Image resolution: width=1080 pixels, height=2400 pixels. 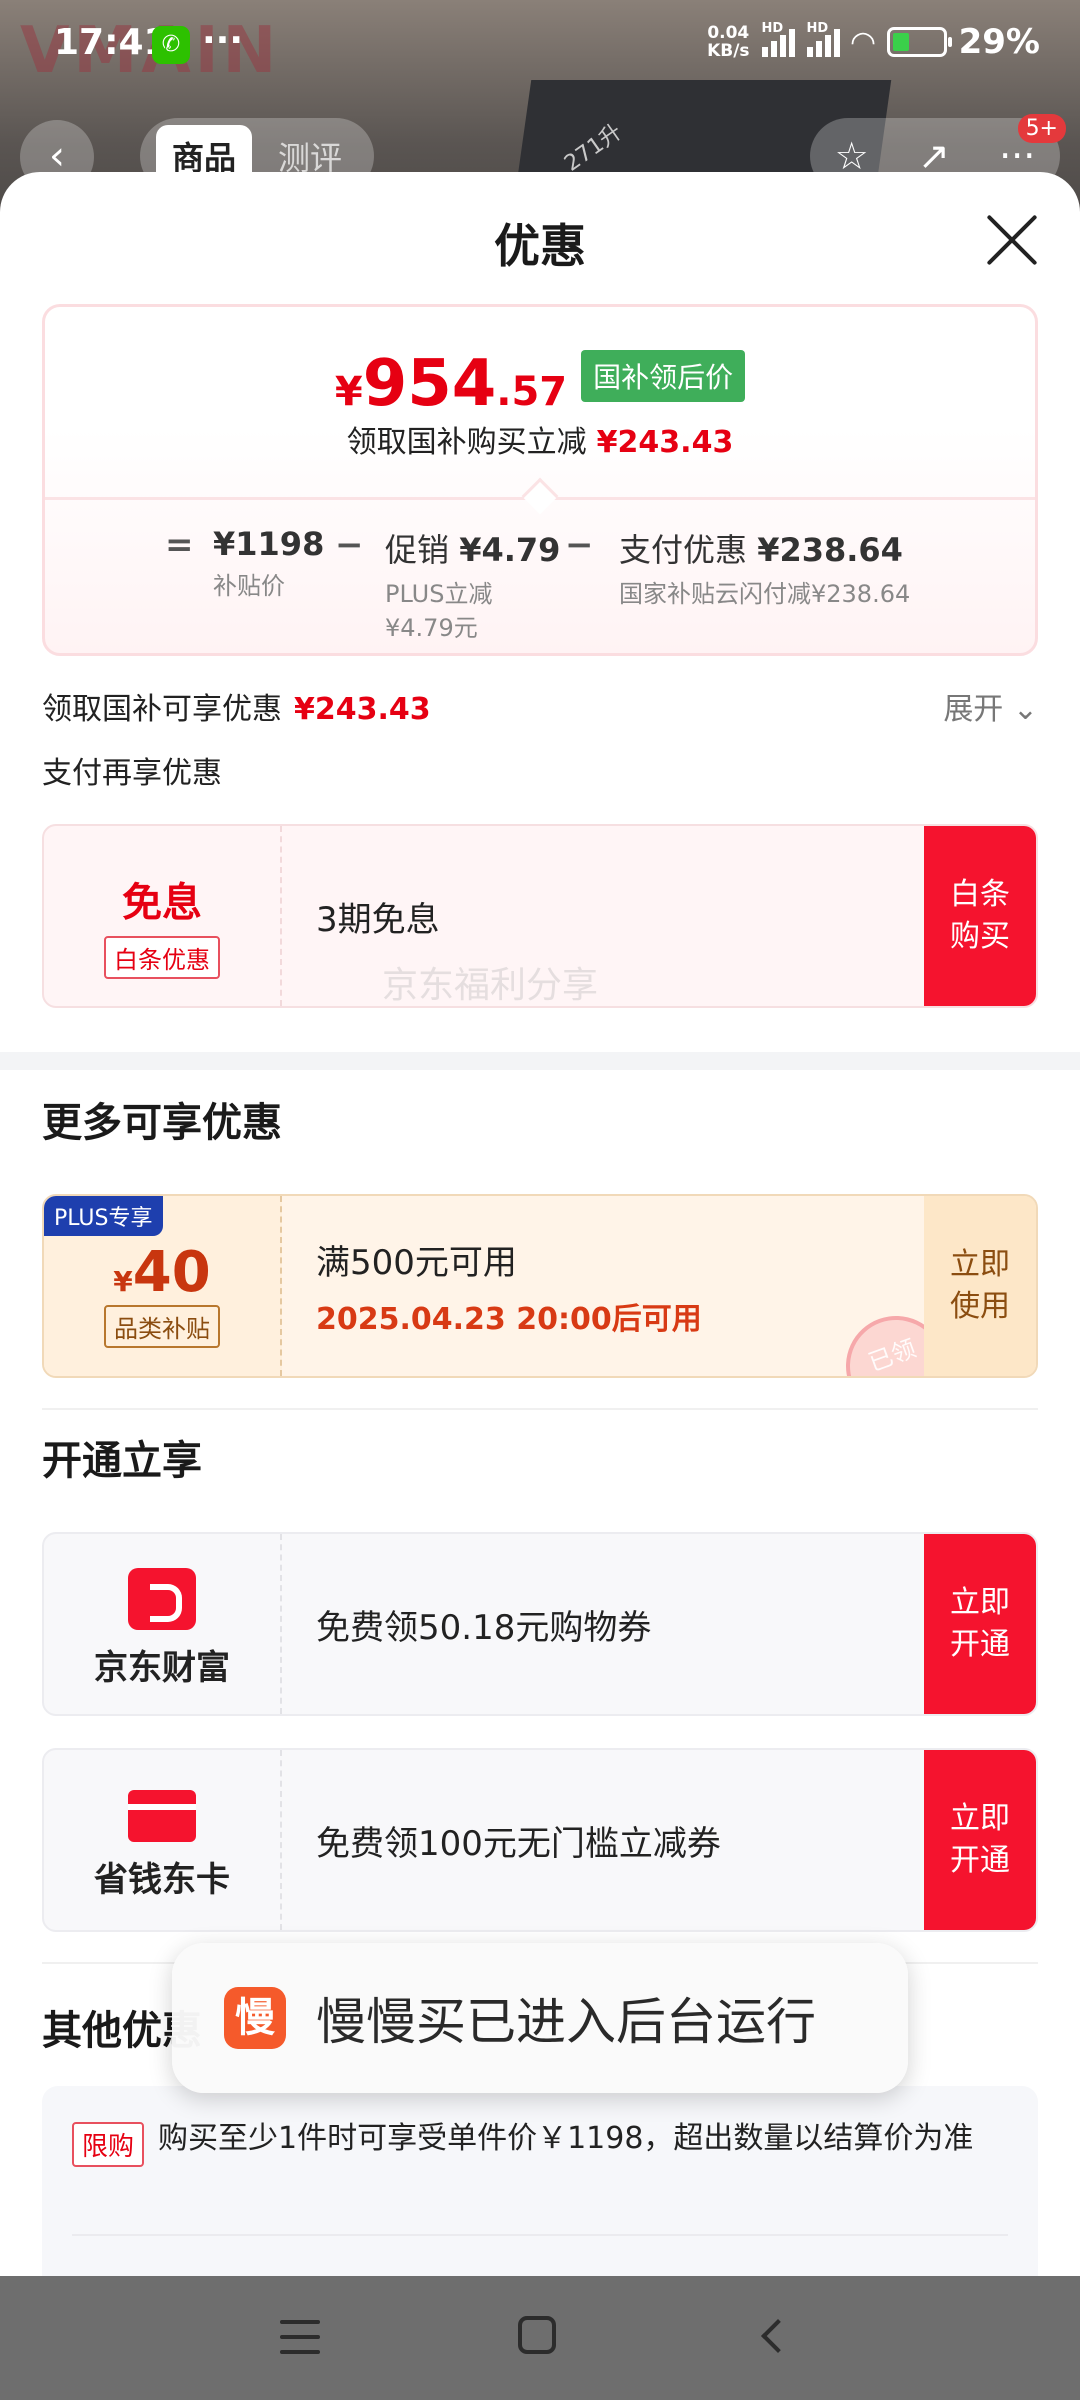 What do you see at coordinates (919, 42) in the screenshot?
I see `battery-icon` at bounding box center [919, 42].